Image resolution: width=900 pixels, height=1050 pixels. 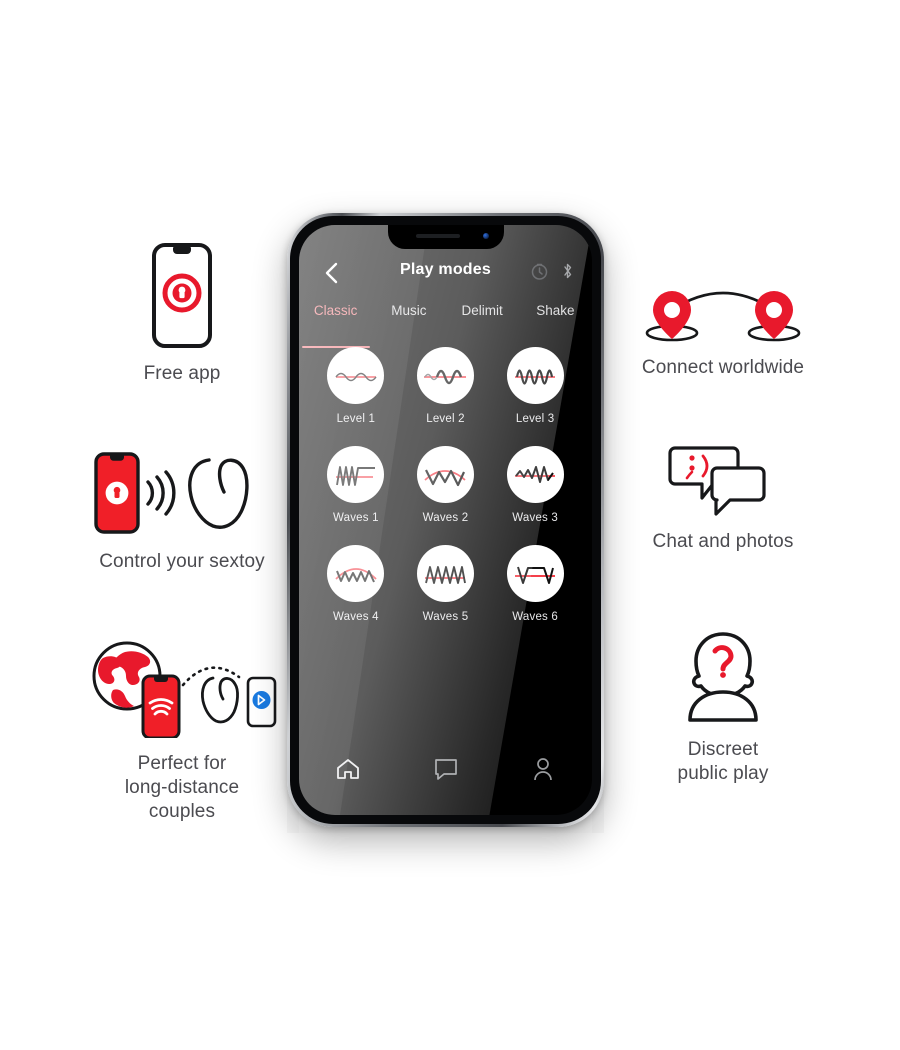 I want to click on tab-delimit: Delimit, so click(x=482, y=320).